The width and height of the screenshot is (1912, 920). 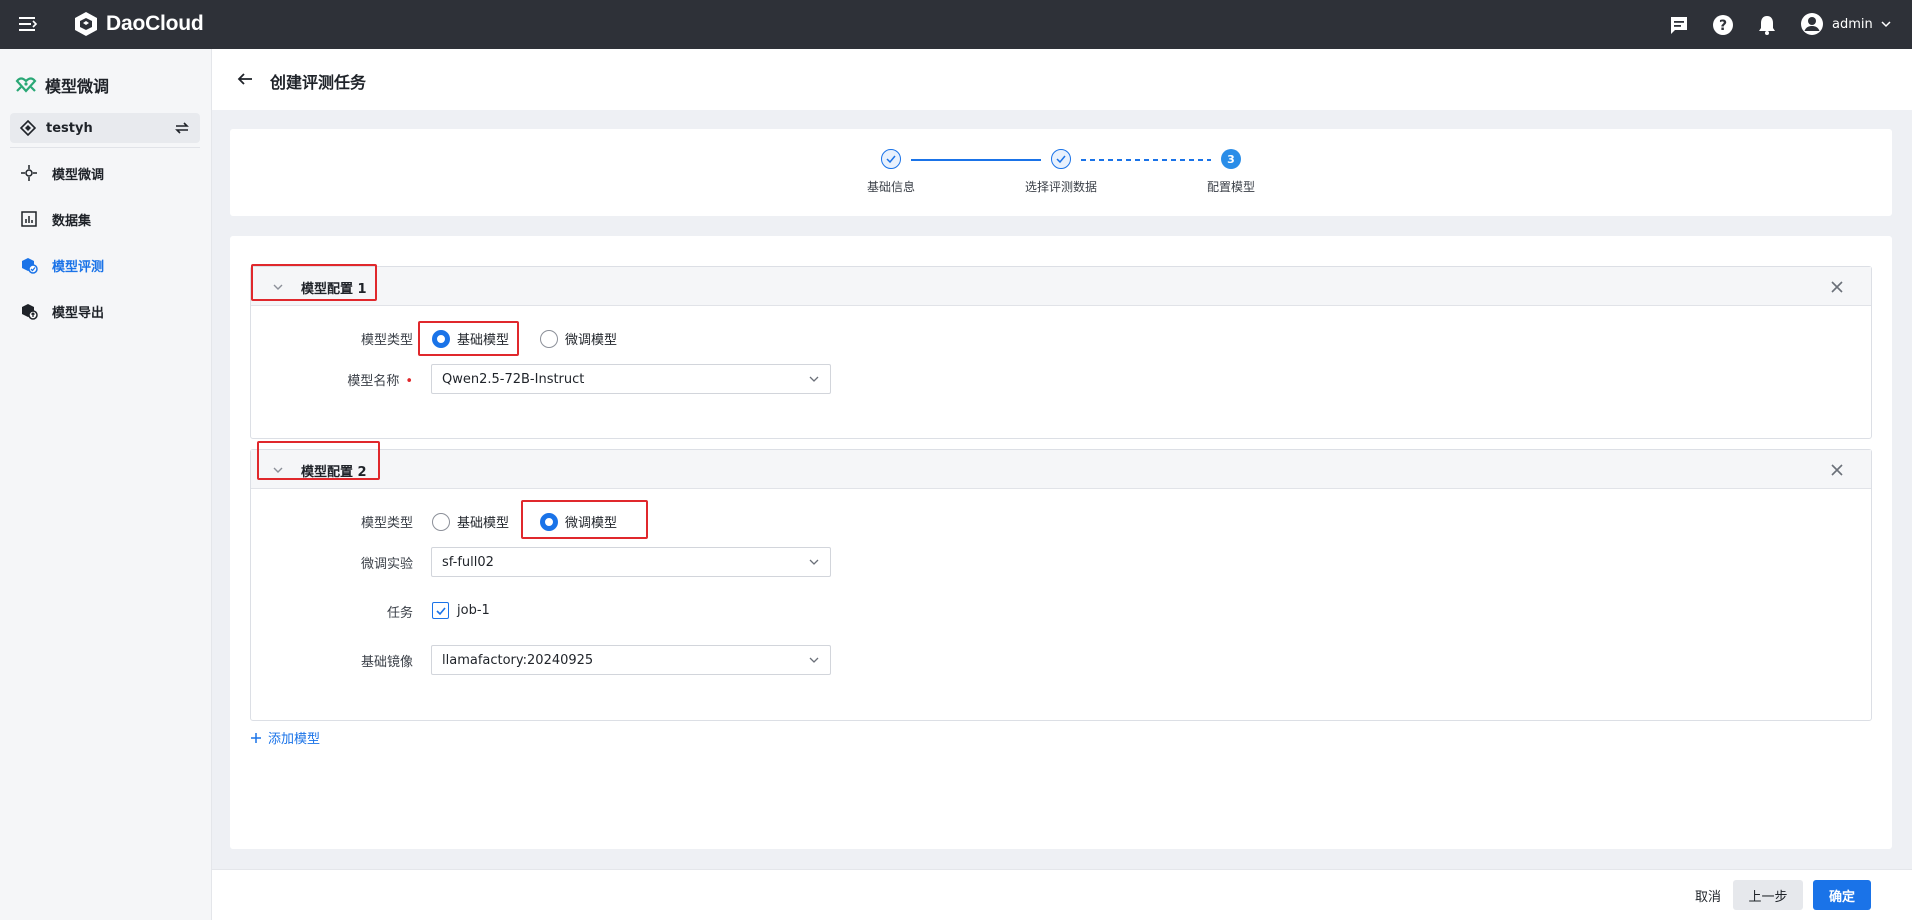 What do you see at coordinates (631, 660) in the screenshot?
I see `image-select: llamafactory:20240925` at bounding box center [631, 660].